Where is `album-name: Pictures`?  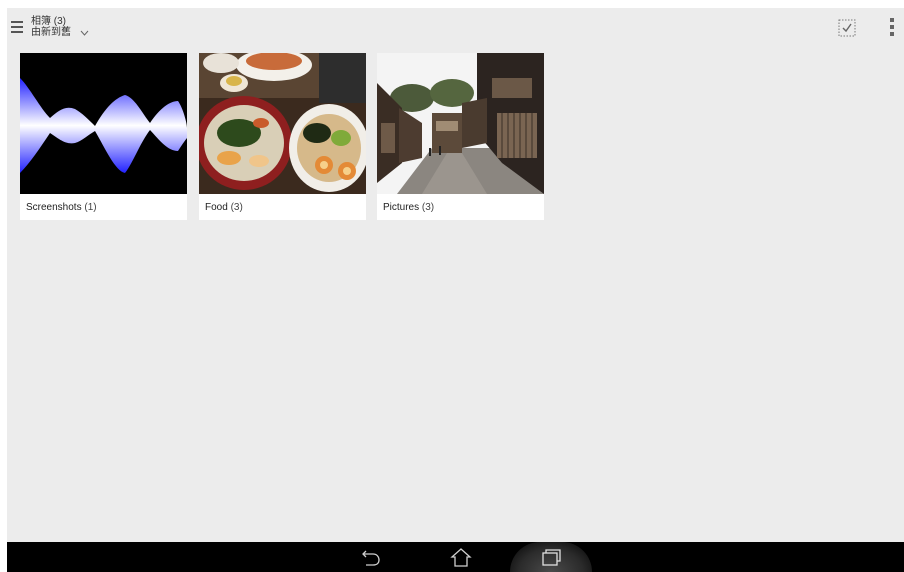 album-name: Pictures is located at coordinates (401, 207).